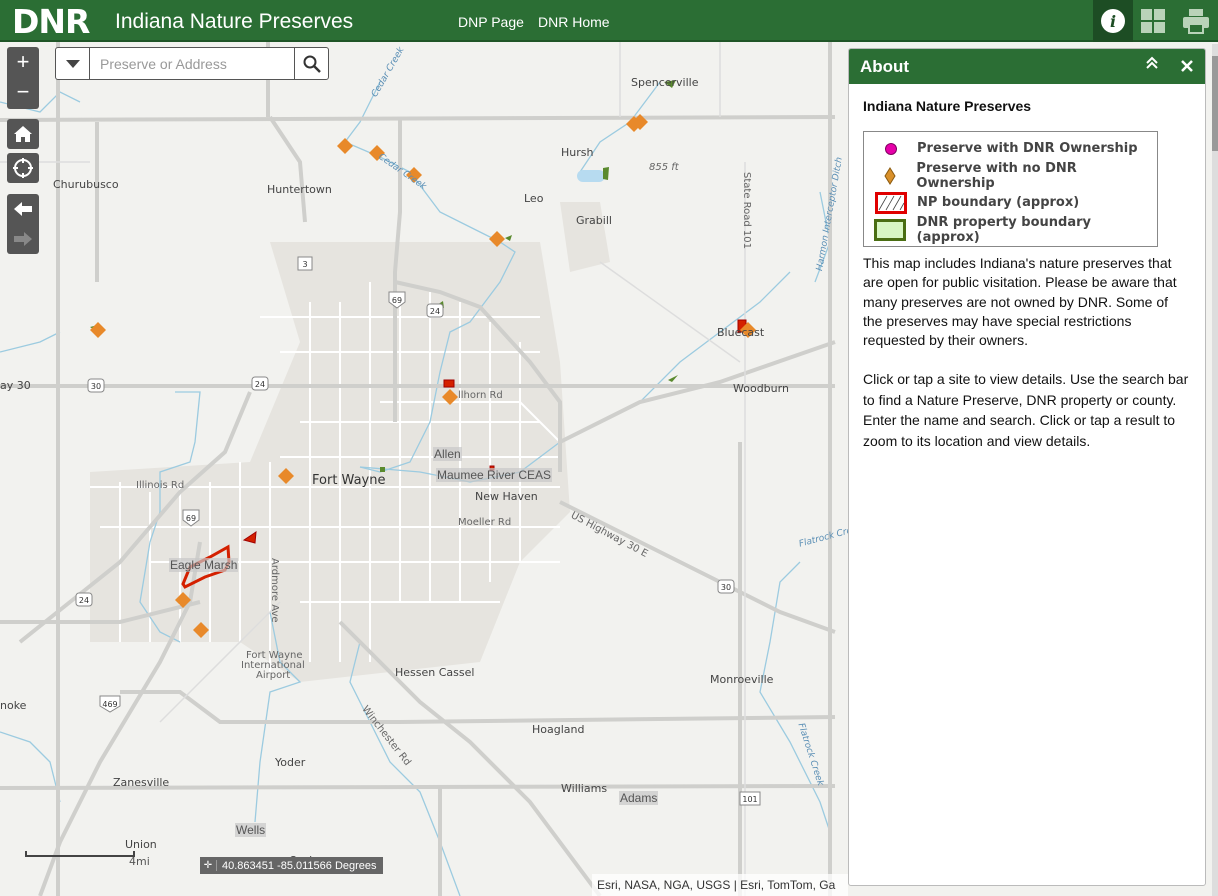 This screenshot has width=1218, height=896. I want to click on green-boundary-icon, so click(890, 229).